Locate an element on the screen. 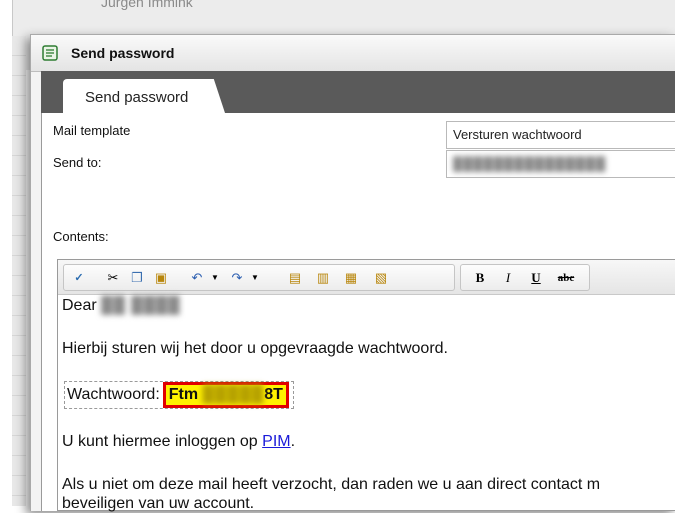  dialog-titlebar: Send password is located at coordinates (353, 53).